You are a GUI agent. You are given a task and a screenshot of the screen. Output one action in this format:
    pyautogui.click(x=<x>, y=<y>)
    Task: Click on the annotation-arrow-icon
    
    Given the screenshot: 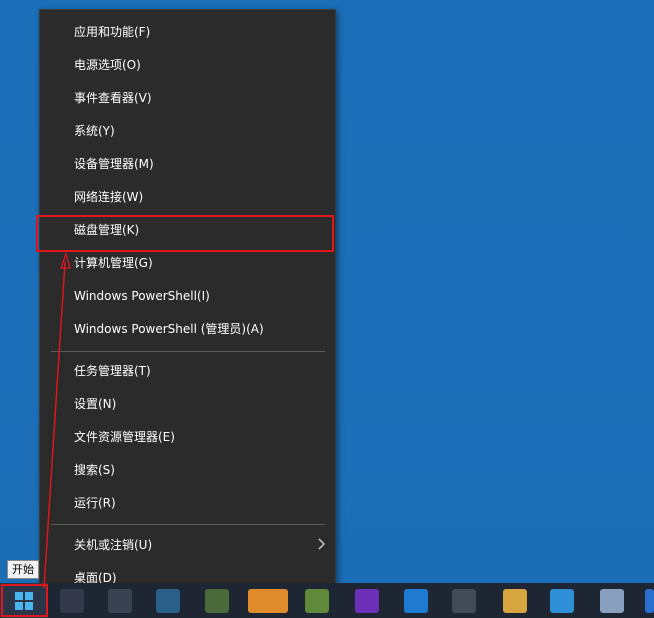 What is the action you would take?
    pyautogui.click(x=57, y=420)
    